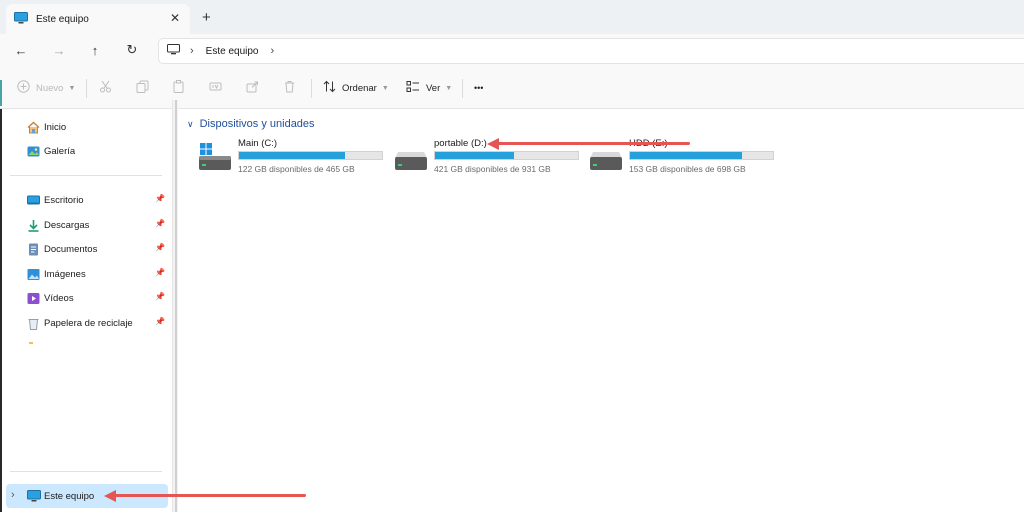 This screenshot has width=1024, height=512. I want to click on sort-icon, so click(329, 88).